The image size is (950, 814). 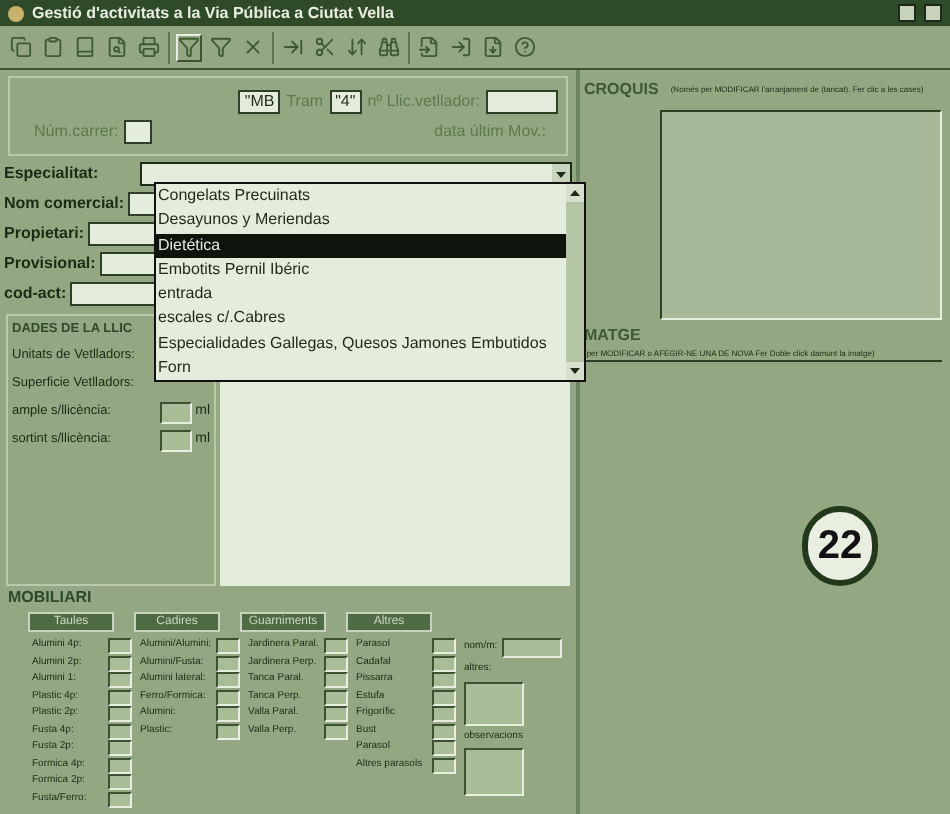 I want to click on dropdown-item: Congelats Precuinats, so click(x=361, y=196).